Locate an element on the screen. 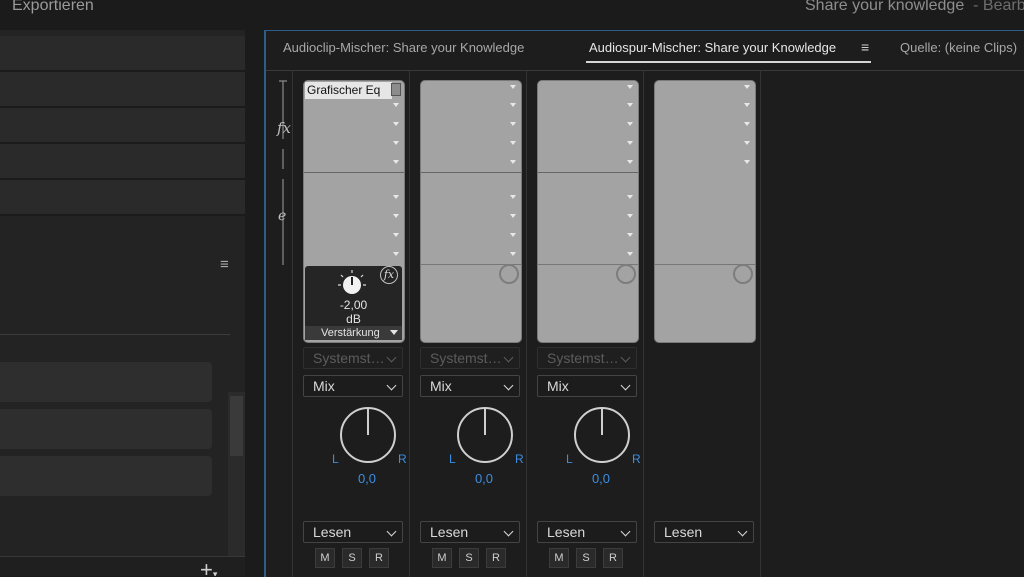 This screenshot has height=577, width=1024. effect-slot-label: Grafischer Eq is located at coordinates (348, 90).